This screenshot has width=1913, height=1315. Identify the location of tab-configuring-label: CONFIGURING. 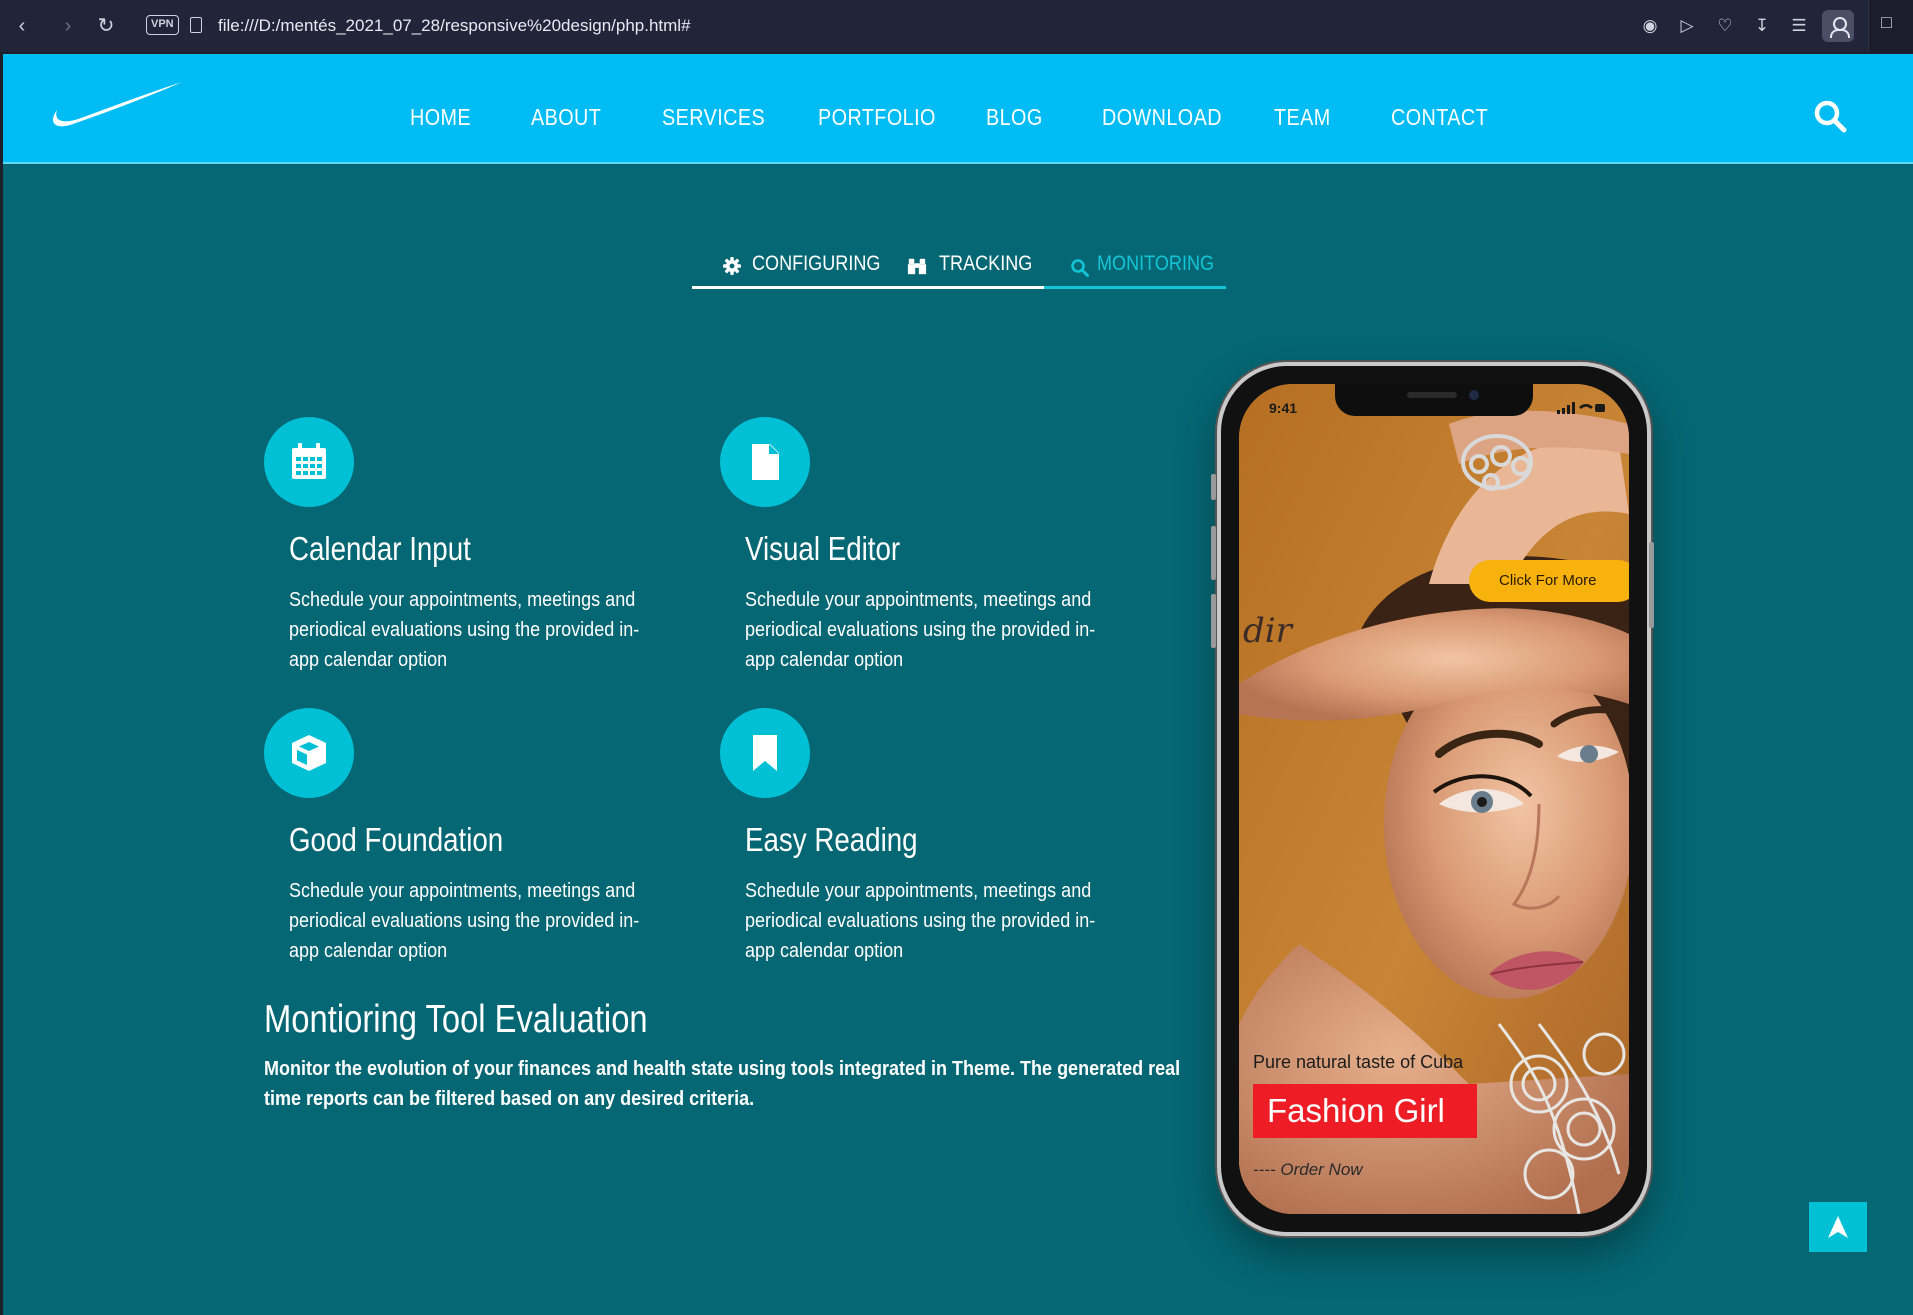
(816, 263).